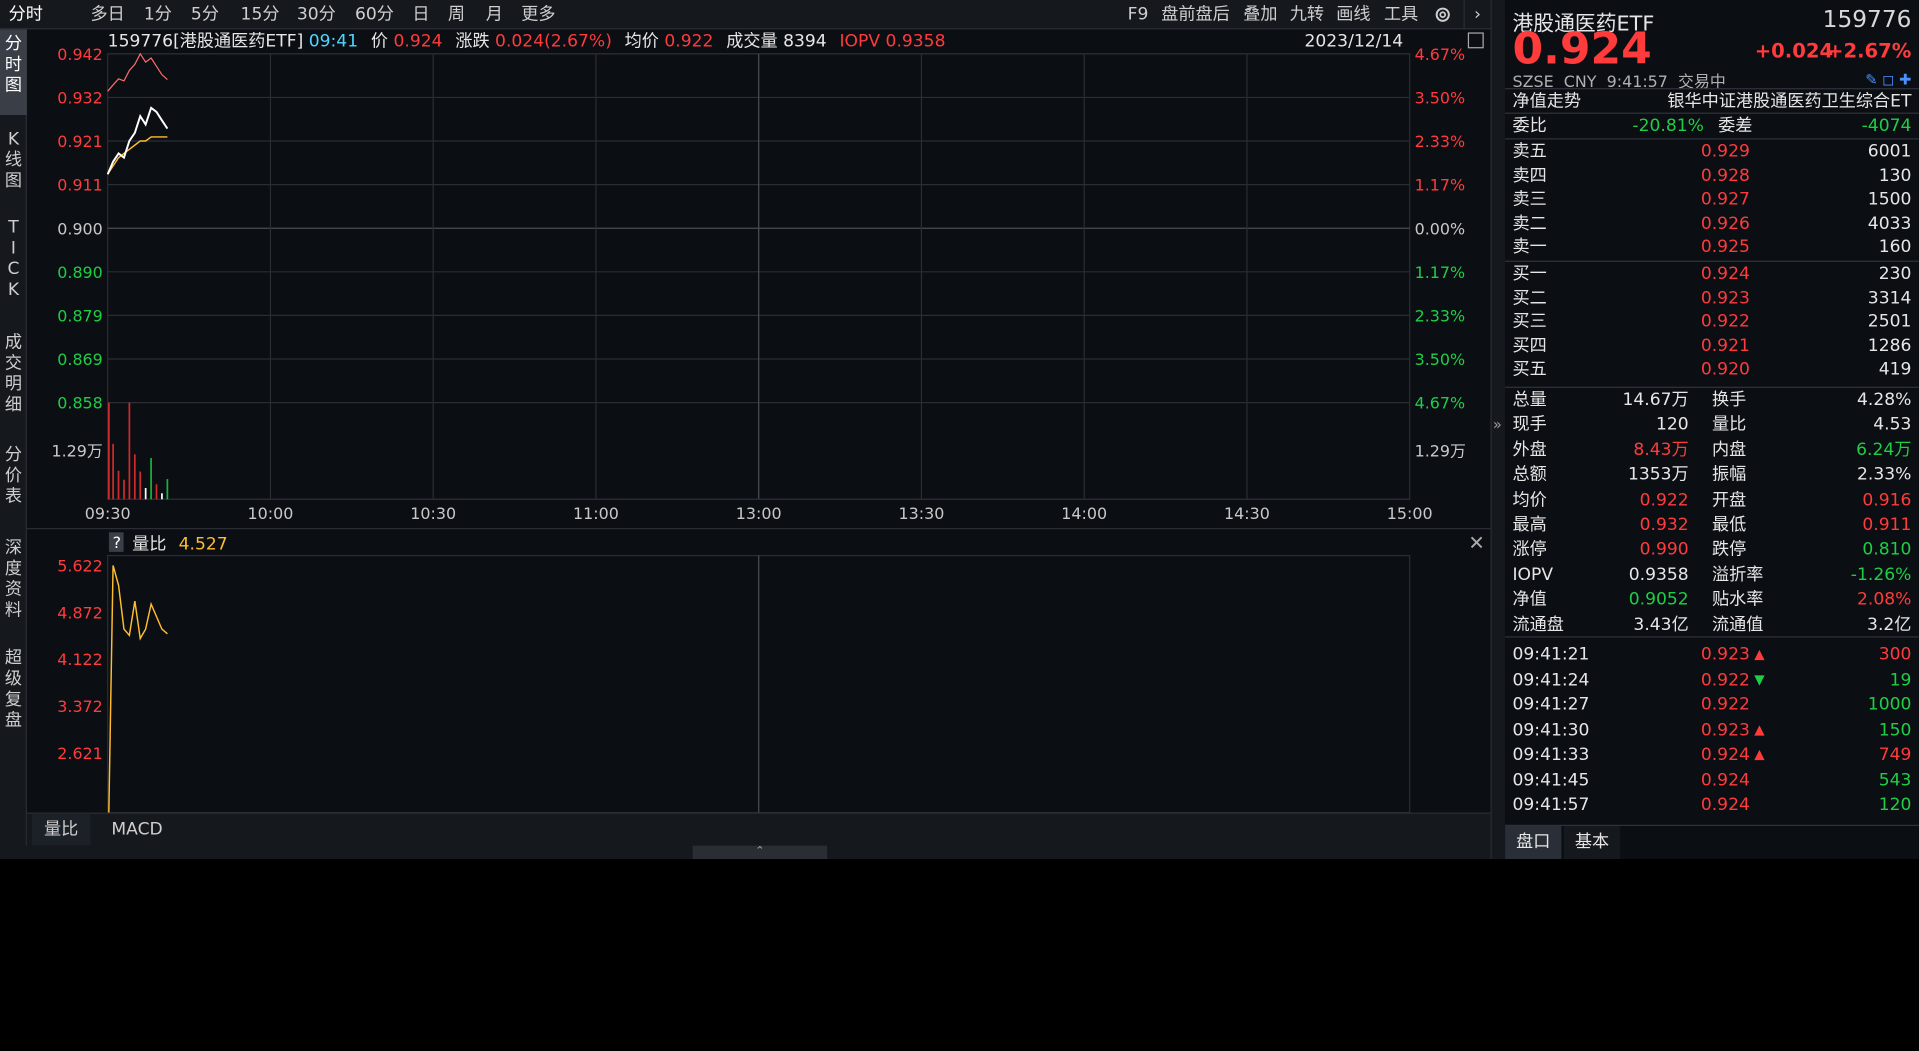  Describe the element at coordinates (1711, 175) in the screenshot. I see `ask-row: 卖四 0.928 130` at that location.